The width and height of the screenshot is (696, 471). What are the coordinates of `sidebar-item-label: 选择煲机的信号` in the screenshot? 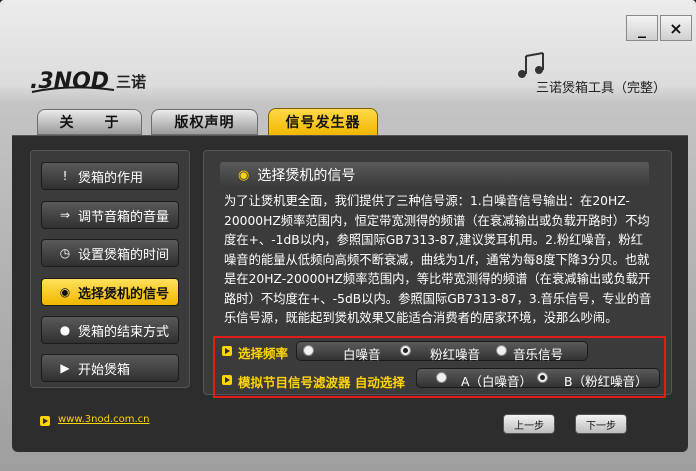 It's located at (124, 294).